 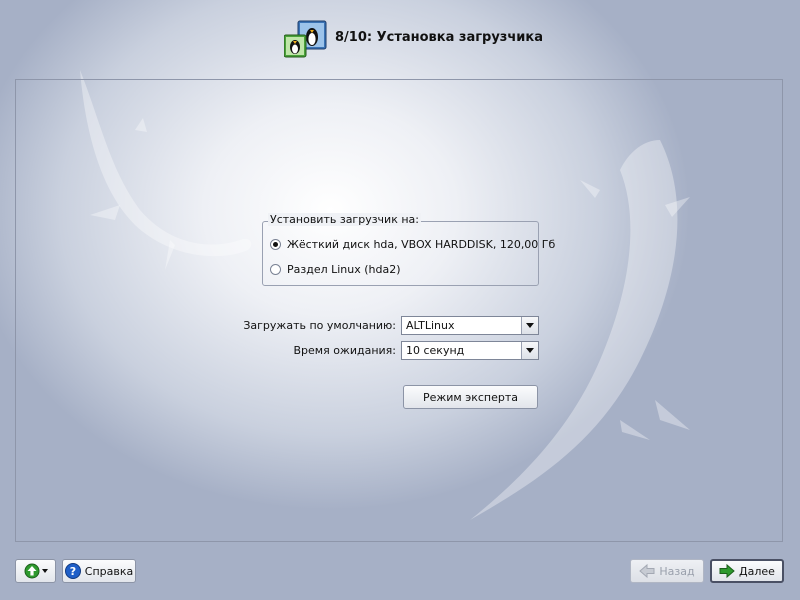 I want to click on next-label: Далее, so click(x=757, y=571).